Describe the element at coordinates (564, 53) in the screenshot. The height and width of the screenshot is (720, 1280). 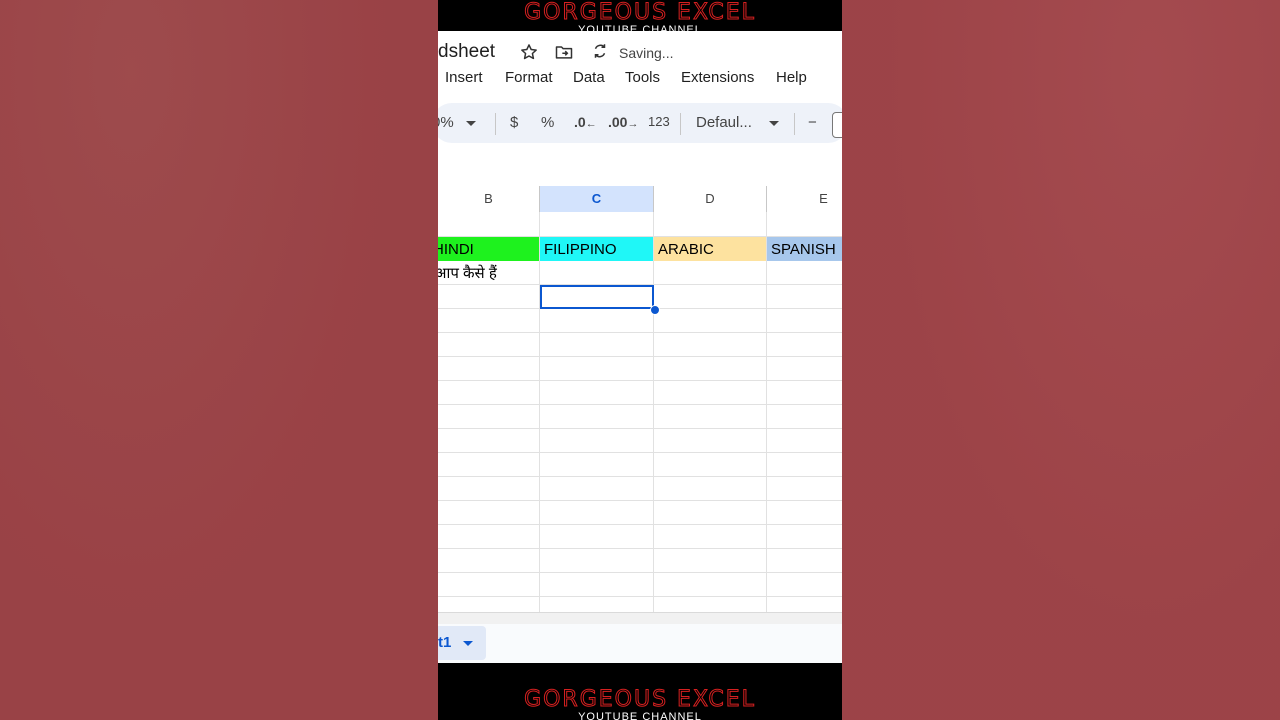
I see `move-to-folder-icon` at that location.